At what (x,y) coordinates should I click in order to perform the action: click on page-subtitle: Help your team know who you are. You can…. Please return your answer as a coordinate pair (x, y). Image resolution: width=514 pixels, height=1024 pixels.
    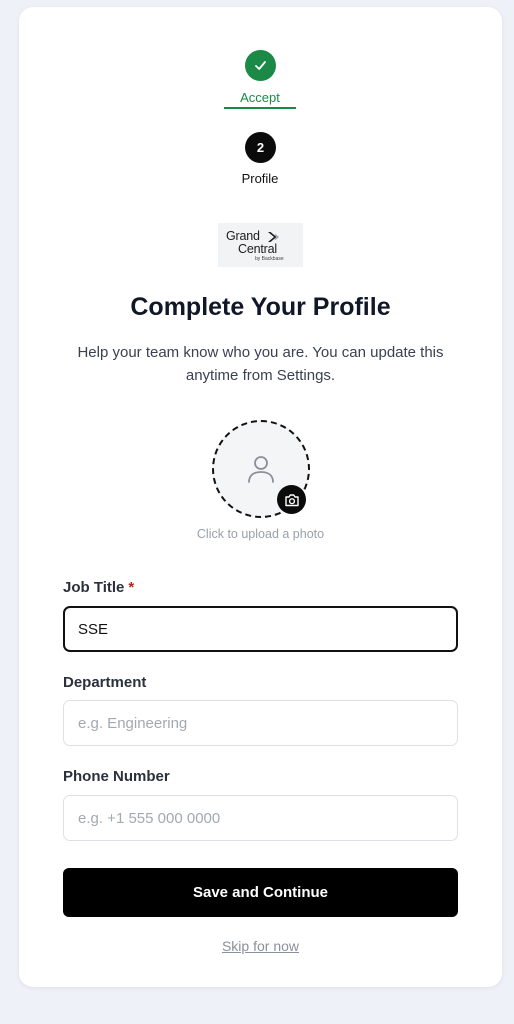
    Looking at the image, I should click on (260, 364).